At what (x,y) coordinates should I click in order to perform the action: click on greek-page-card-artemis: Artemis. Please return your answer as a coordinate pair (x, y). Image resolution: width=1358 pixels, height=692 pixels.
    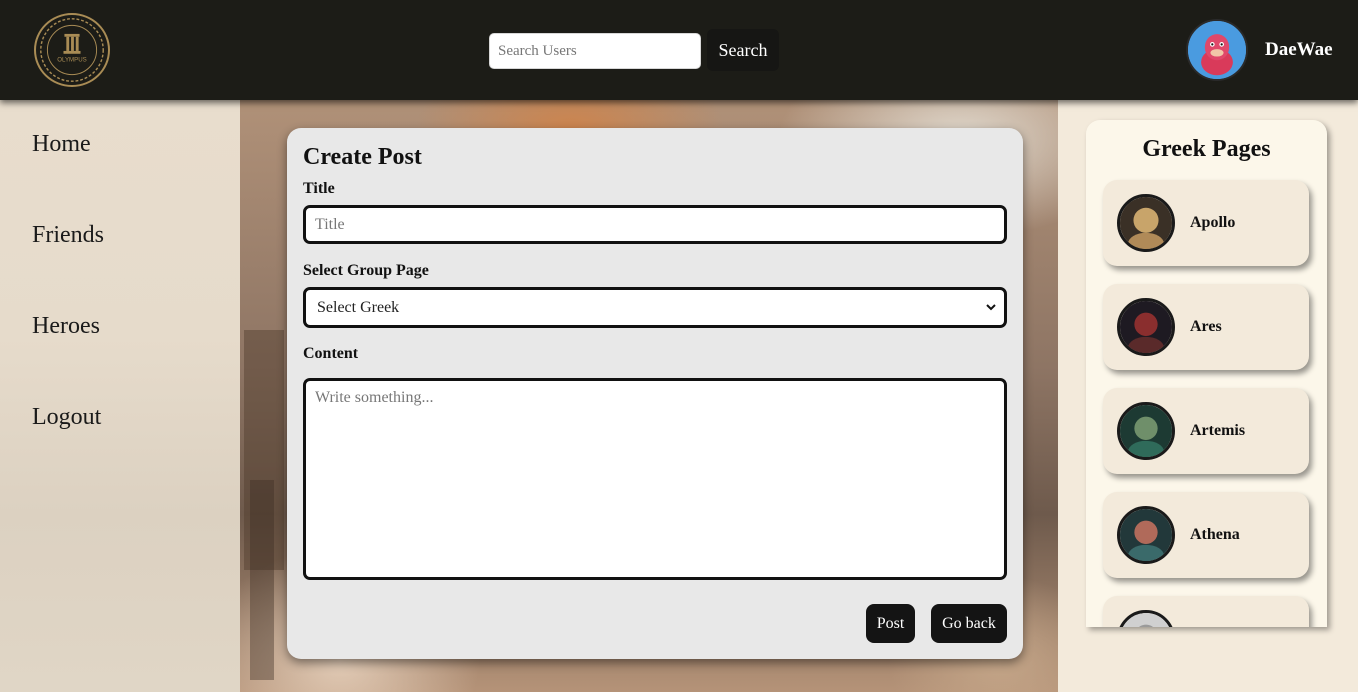
    Looking at the image, I should click on (1206, 431).